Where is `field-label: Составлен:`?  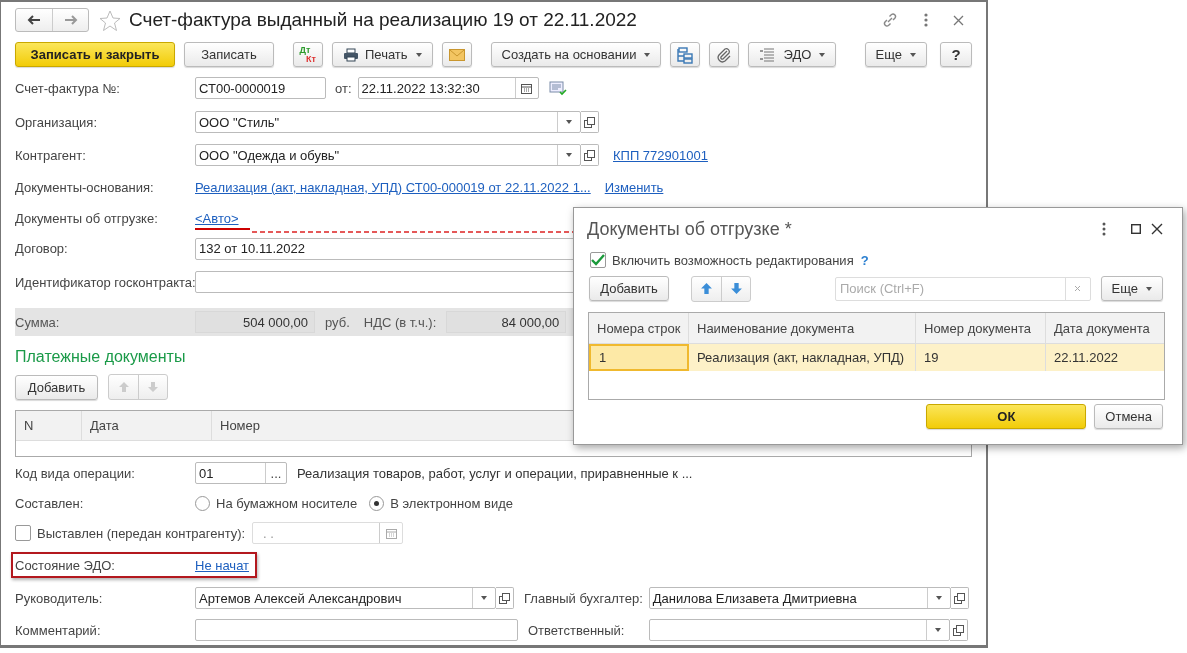 field-label: Составлен: is located at coordinates (50, 503).